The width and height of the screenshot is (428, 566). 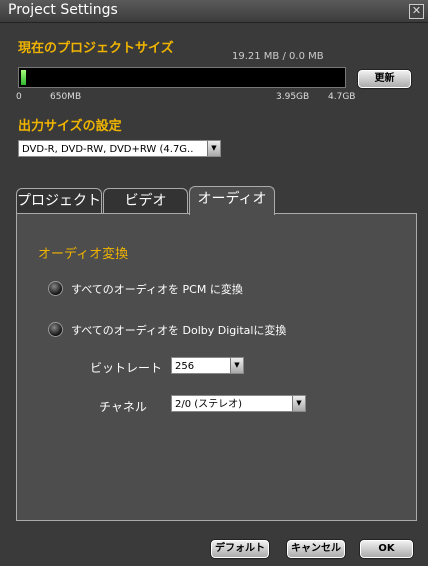 I want to click on bitrate-label: ビットレート, so click(x=126, y=368).